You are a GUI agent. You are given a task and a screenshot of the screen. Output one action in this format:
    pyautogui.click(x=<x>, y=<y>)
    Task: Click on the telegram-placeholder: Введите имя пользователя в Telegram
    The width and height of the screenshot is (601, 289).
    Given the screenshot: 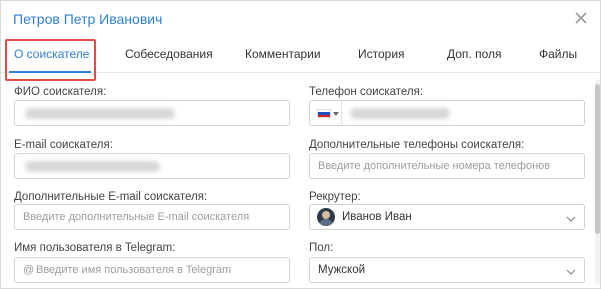 What is the action you would take?
    pyautogui.click(x=134, y=270)
    